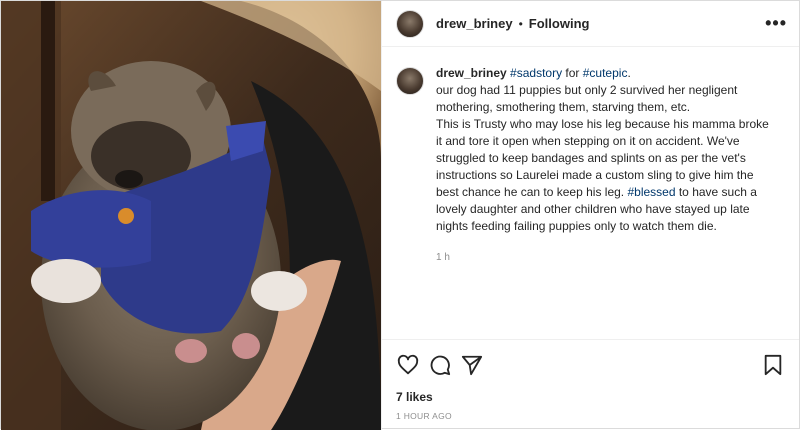  Describe the element at coordinates (605, 73) in the screenshot. I see `hashtag-cutepic: #cutepic` at that location.